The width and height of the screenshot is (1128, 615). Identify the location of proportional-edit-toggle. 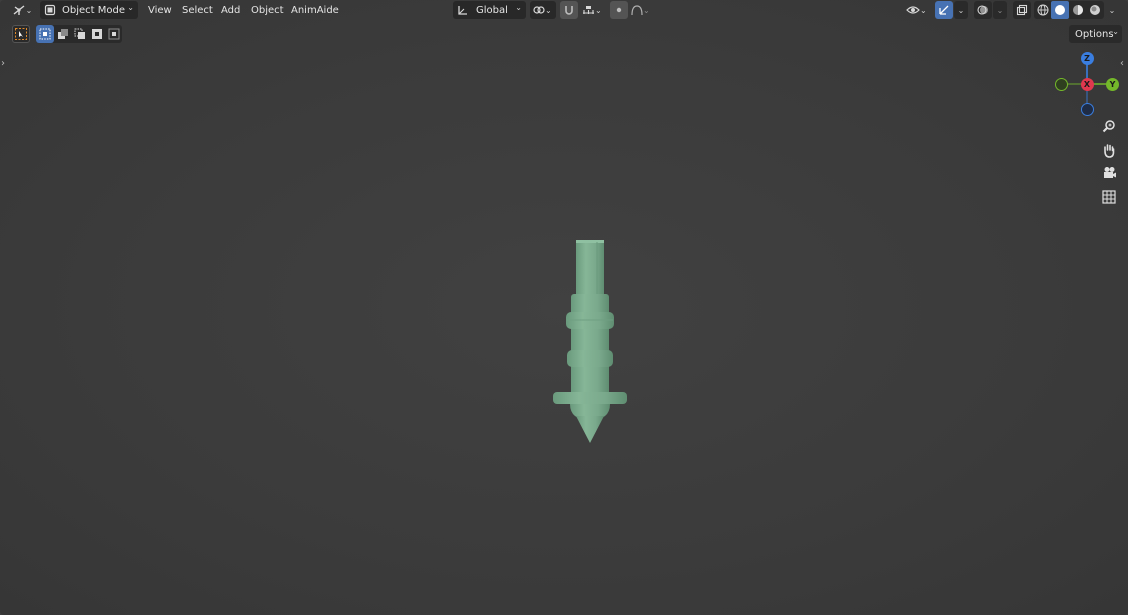
(619, 10).